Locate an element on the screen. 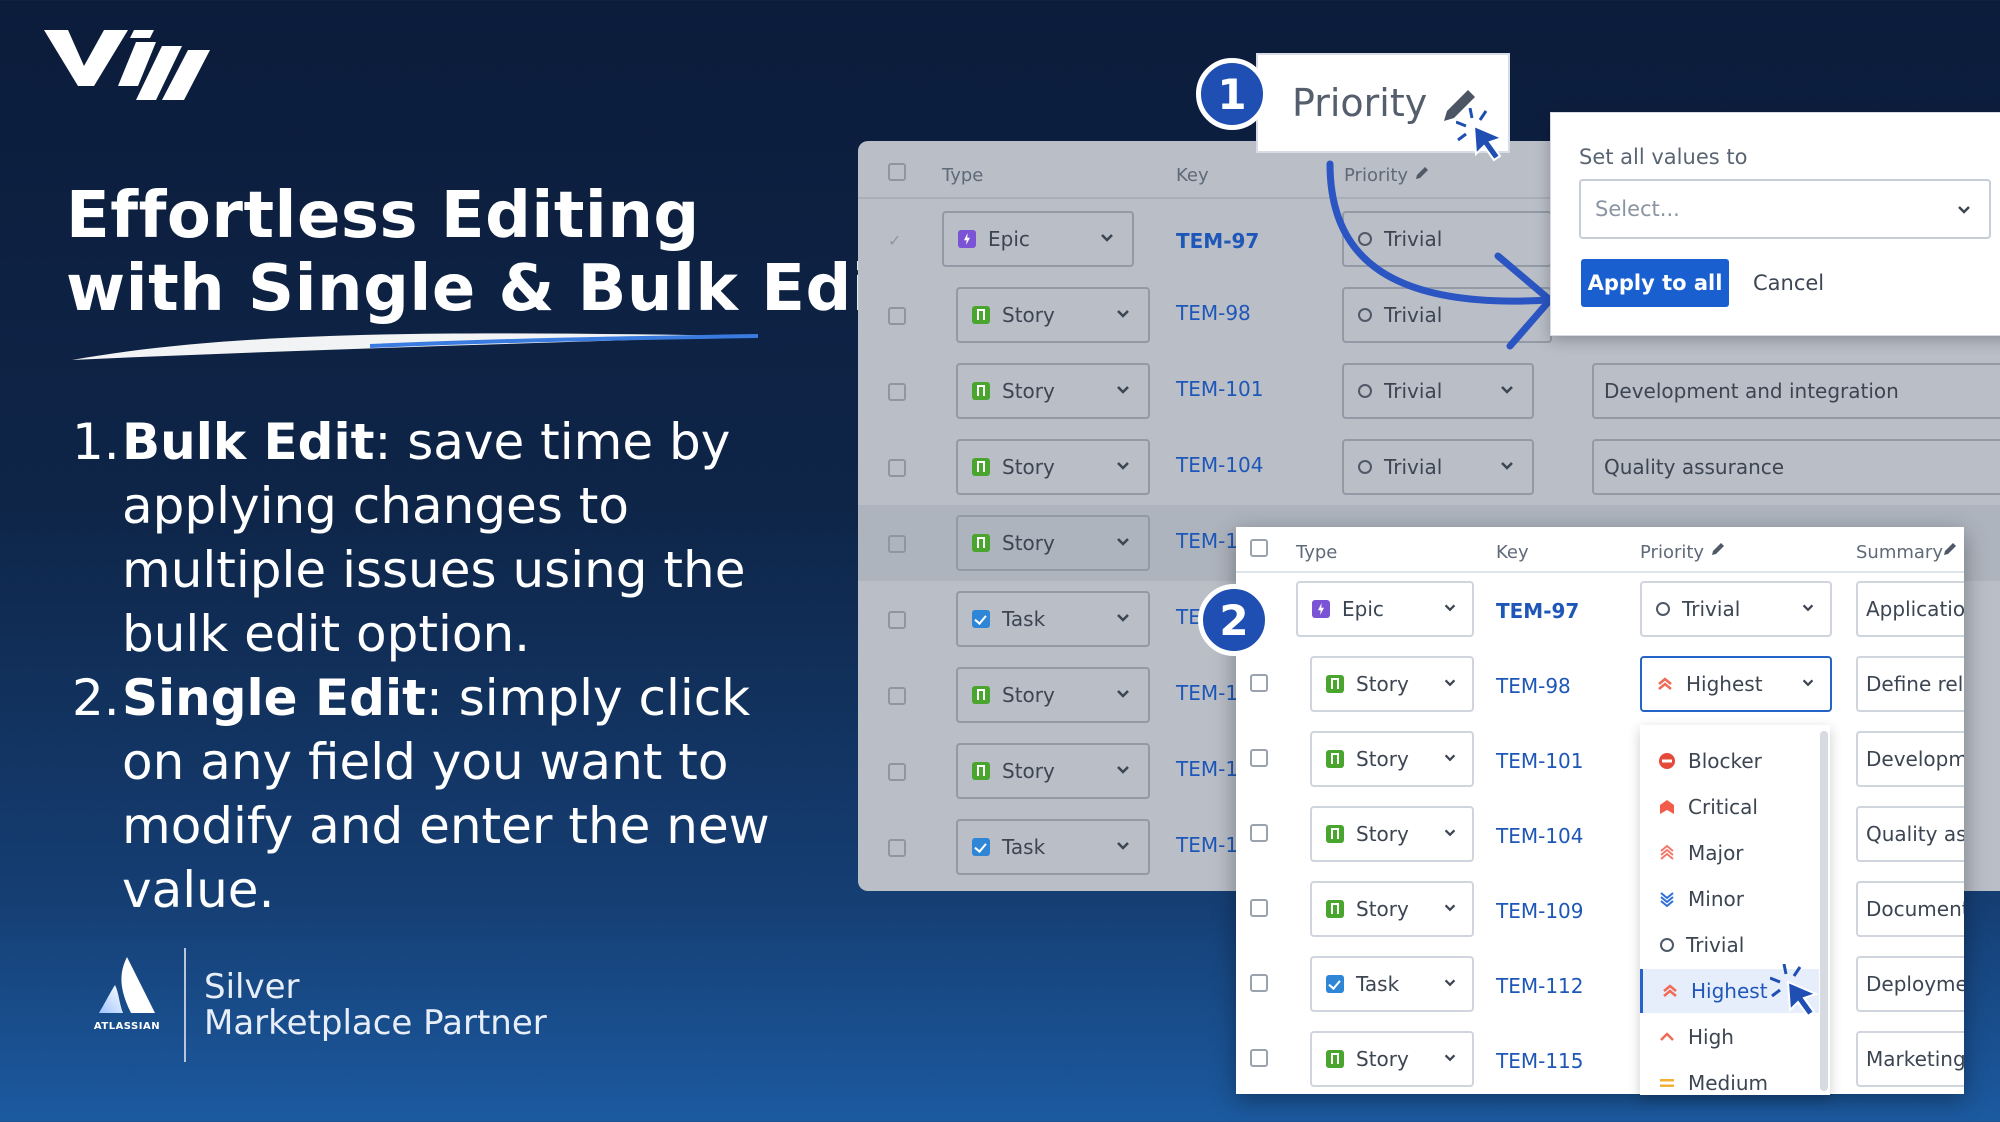 The height and width of the screenshot is (1122, 2000). summary-field: Quality assurance is located at coordinates (1796, 467).